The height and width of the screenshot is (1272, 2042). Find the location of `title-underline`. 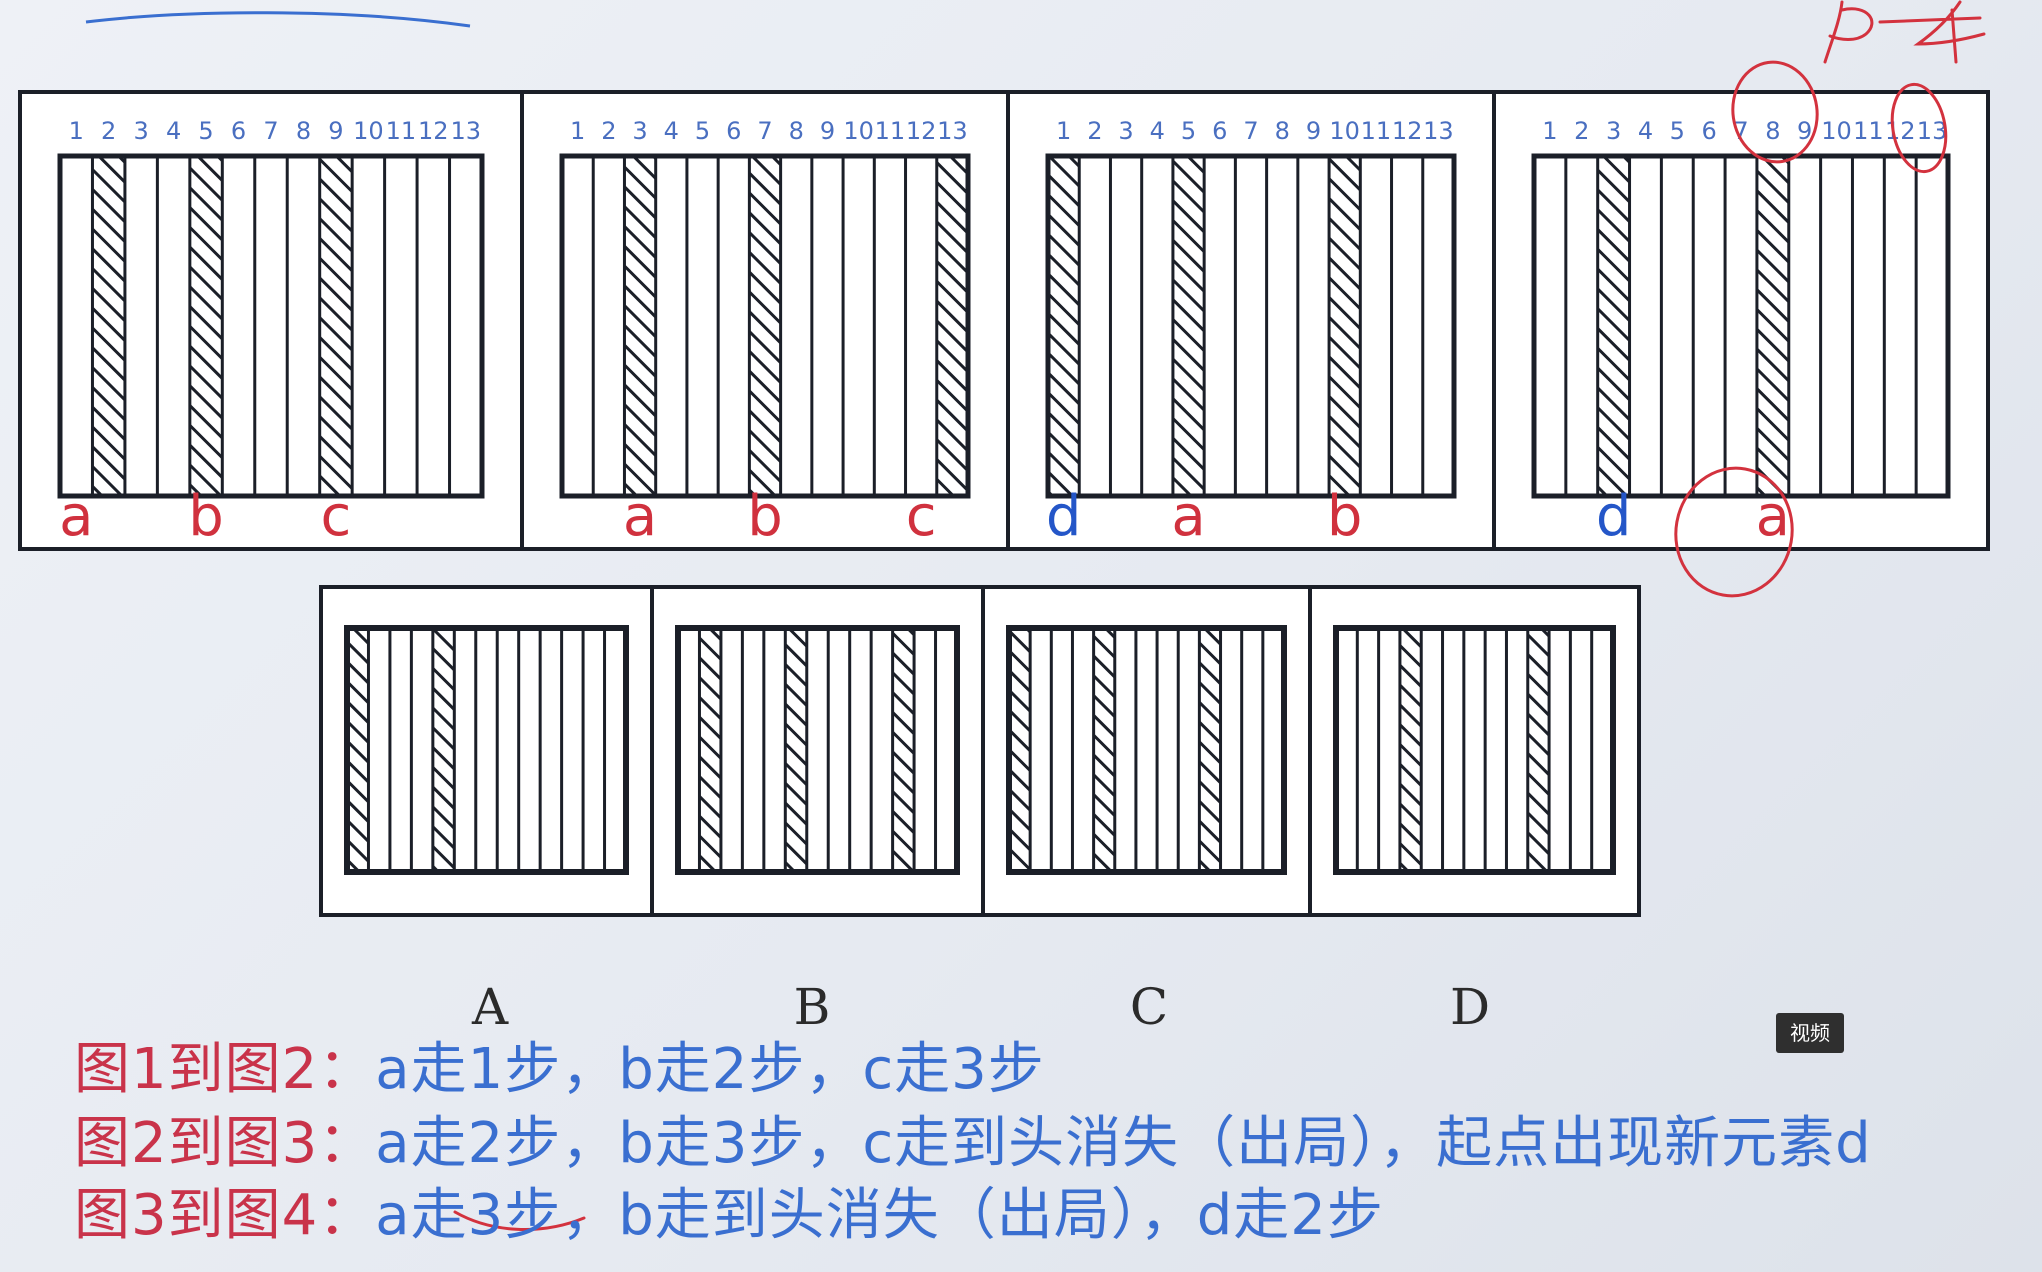

title-underline is located at coordinates (279, 19).